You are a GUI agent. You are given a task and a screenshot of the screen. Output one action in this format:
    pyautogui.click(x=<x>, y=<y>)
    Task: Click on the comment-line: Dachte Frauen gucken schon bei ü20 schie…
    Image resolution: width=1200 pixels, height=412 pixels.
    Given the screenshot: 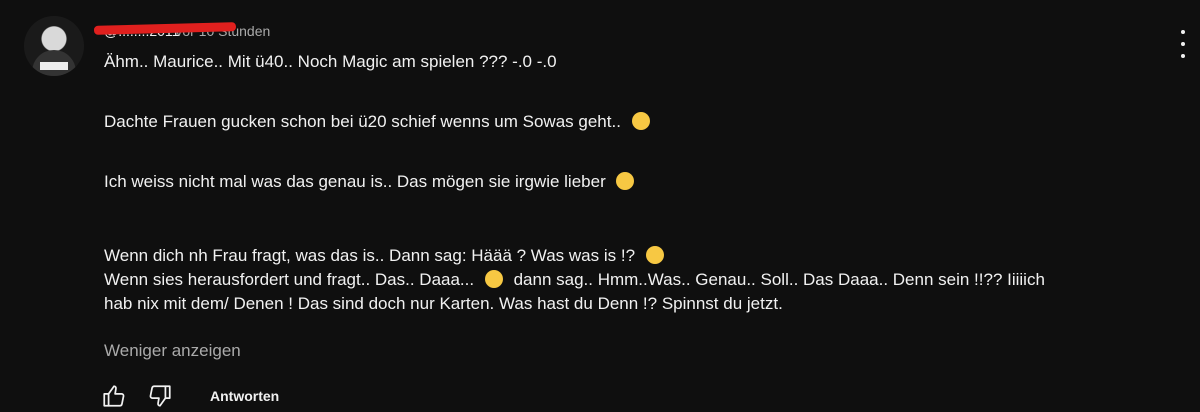 What is the action you would take?
    pyautogui.click(x=634, y=122)
    